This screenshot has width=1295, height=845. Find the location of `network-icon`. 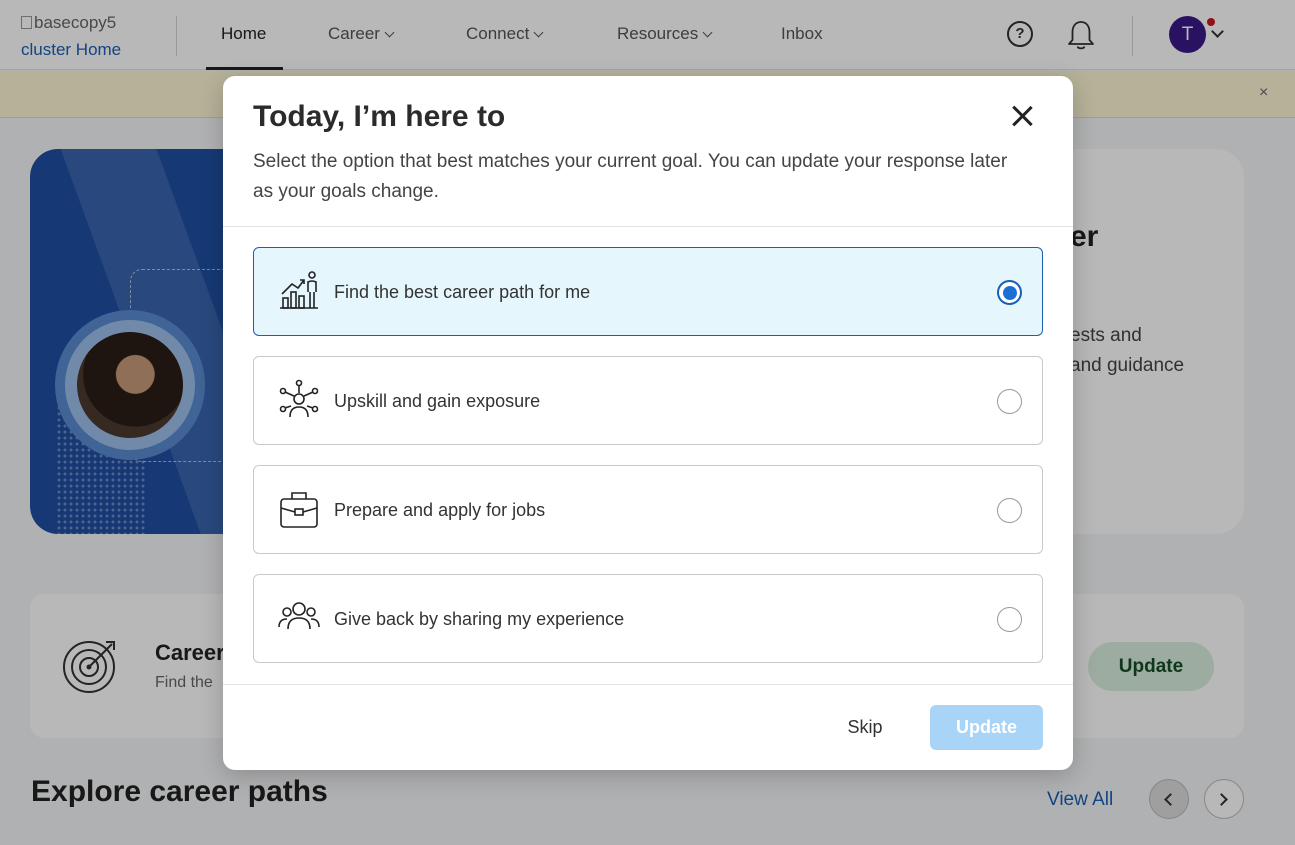

network-icon is located at coordinates (299, 398).